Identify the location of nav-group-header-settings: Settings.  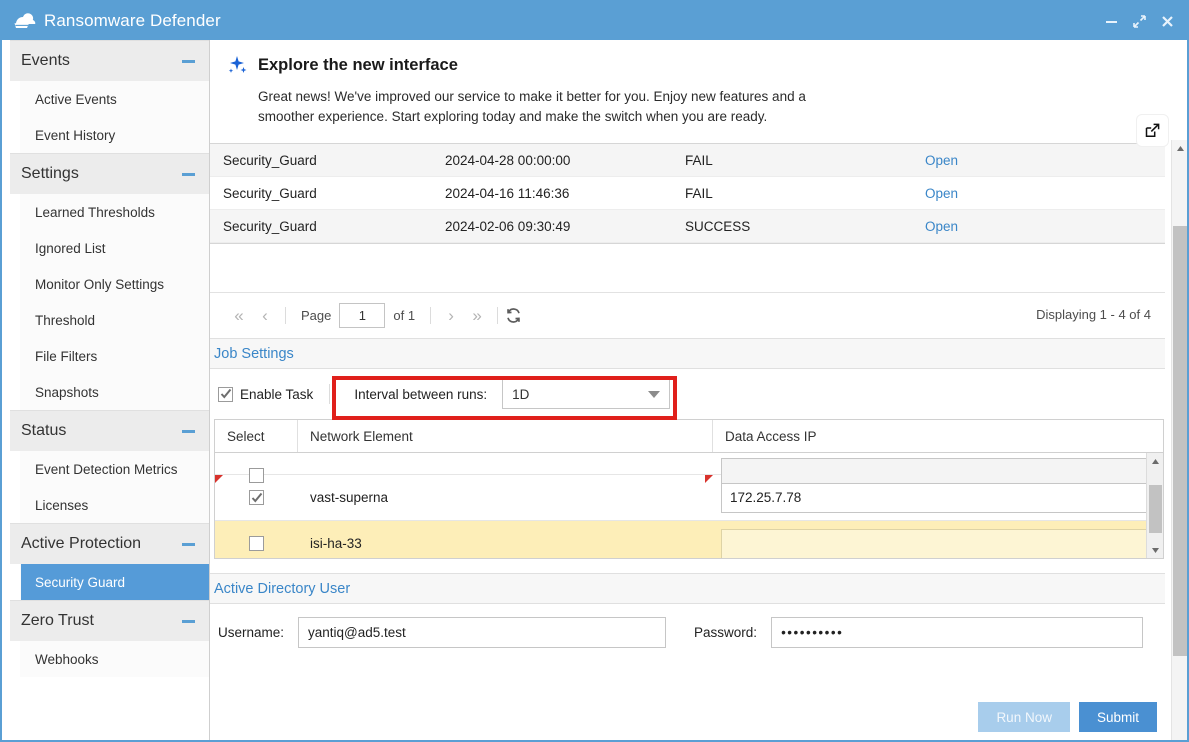
(109, 173).